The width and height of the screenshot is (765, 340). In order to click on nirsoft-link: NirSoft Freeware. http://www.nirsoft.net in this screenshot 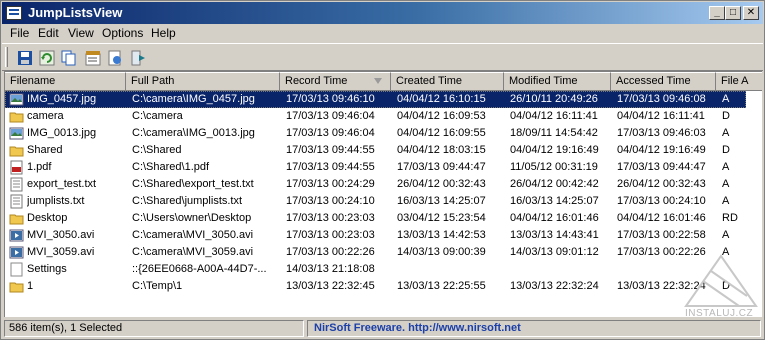, I will do `click(417, 328)`.